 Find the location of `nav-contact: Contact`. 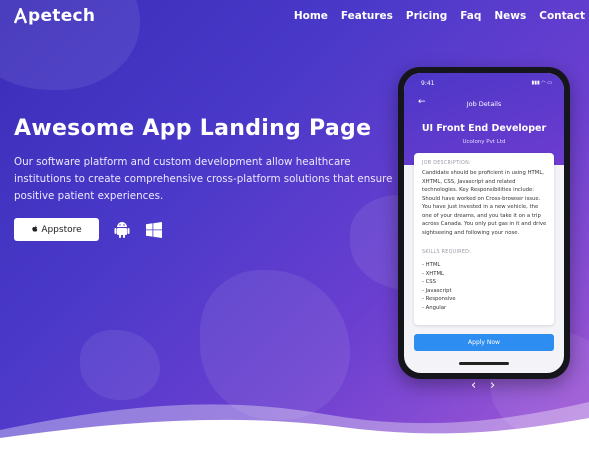

nav-contact: Contact is located at coordinates (562, 16).